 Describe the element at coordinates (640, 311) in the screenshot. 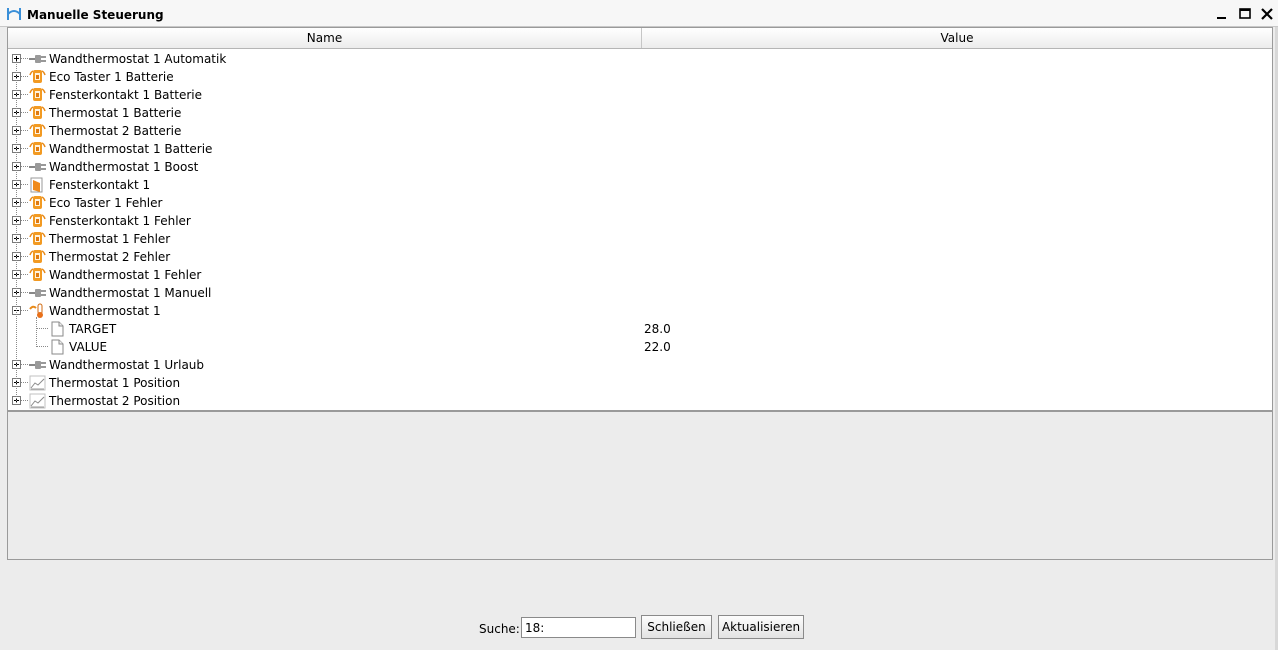

I see `tree-row: Wandthermostat 1` at that location.